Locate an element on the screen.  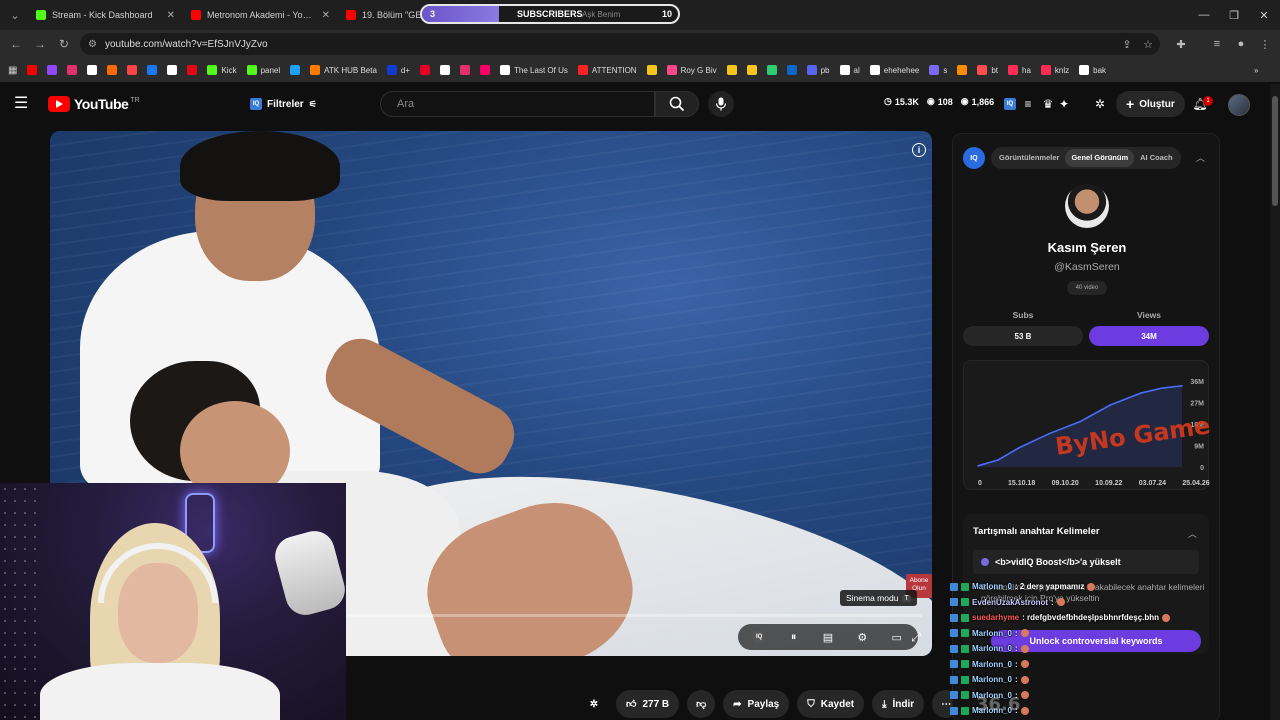
search-input: Ara is located at coordinates (517, 104).